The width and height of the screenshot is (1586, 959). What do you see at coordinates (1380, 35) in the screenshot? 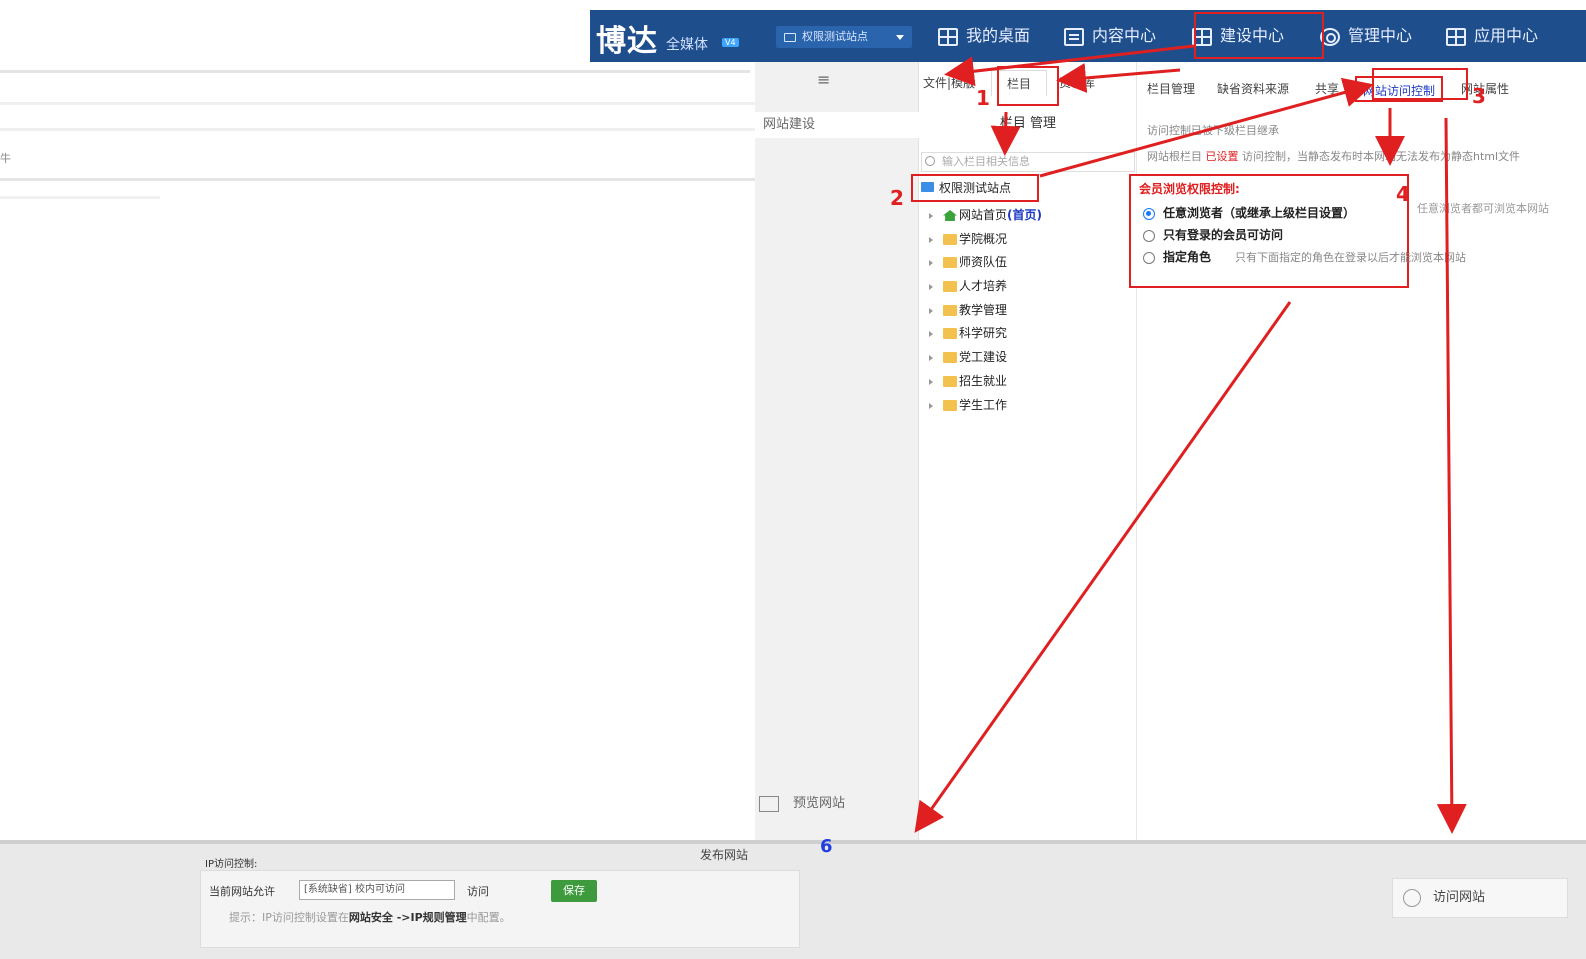
I see `nav-label: 管理中心` at bounding box center [1380, 35].